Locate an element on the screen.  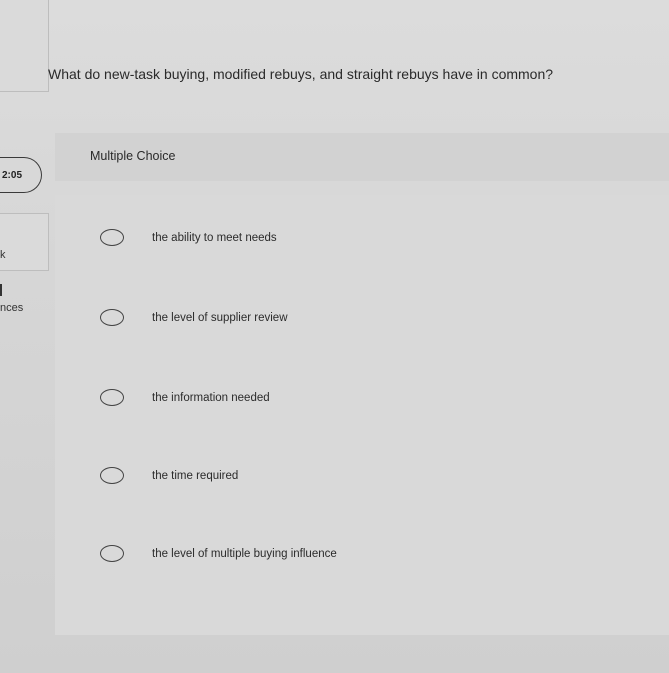
side-fragment-2: nces is located at coordinates (12, 308).